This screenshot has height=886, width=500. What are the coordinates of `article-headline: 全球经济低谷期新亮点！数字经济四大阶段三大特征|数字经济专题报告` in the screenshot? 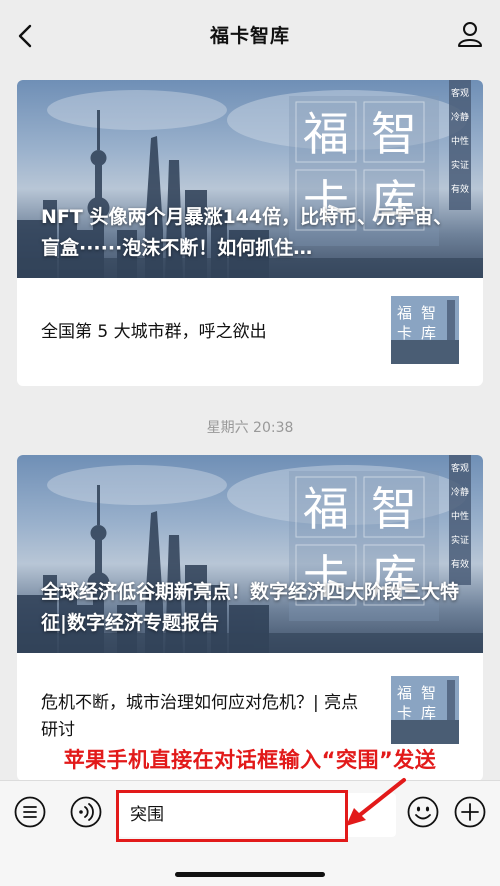 It's located at (255, 608).